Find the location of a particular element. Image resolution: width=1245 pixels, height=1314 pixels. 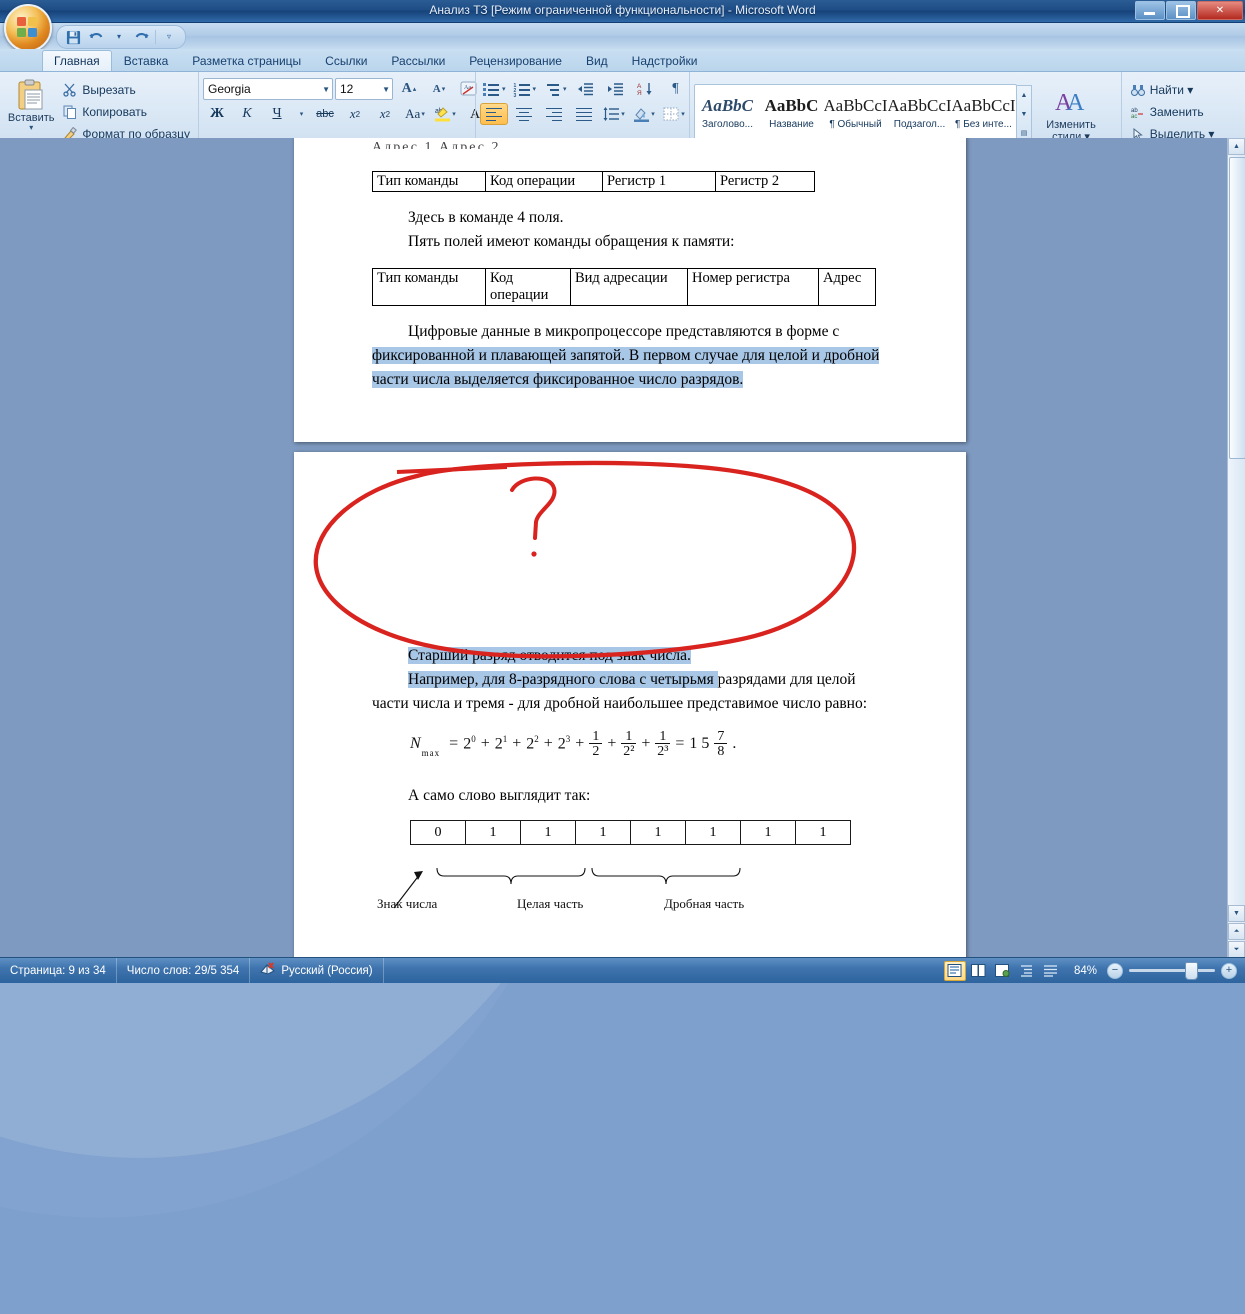

font-name-input: Georgia ▼ is located at coordinates (268, 89).